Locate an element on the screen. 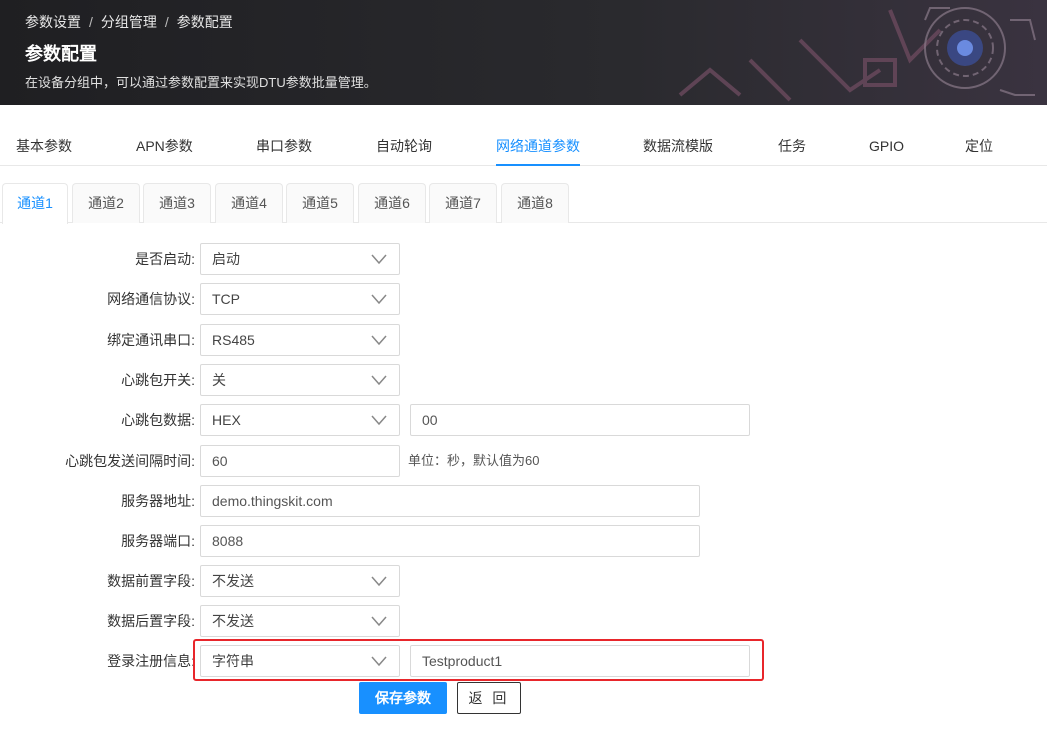 The height and width of the screenshot is (735, 1047). data-prefix-value: 不发送 is located at coordinates (233, 581).